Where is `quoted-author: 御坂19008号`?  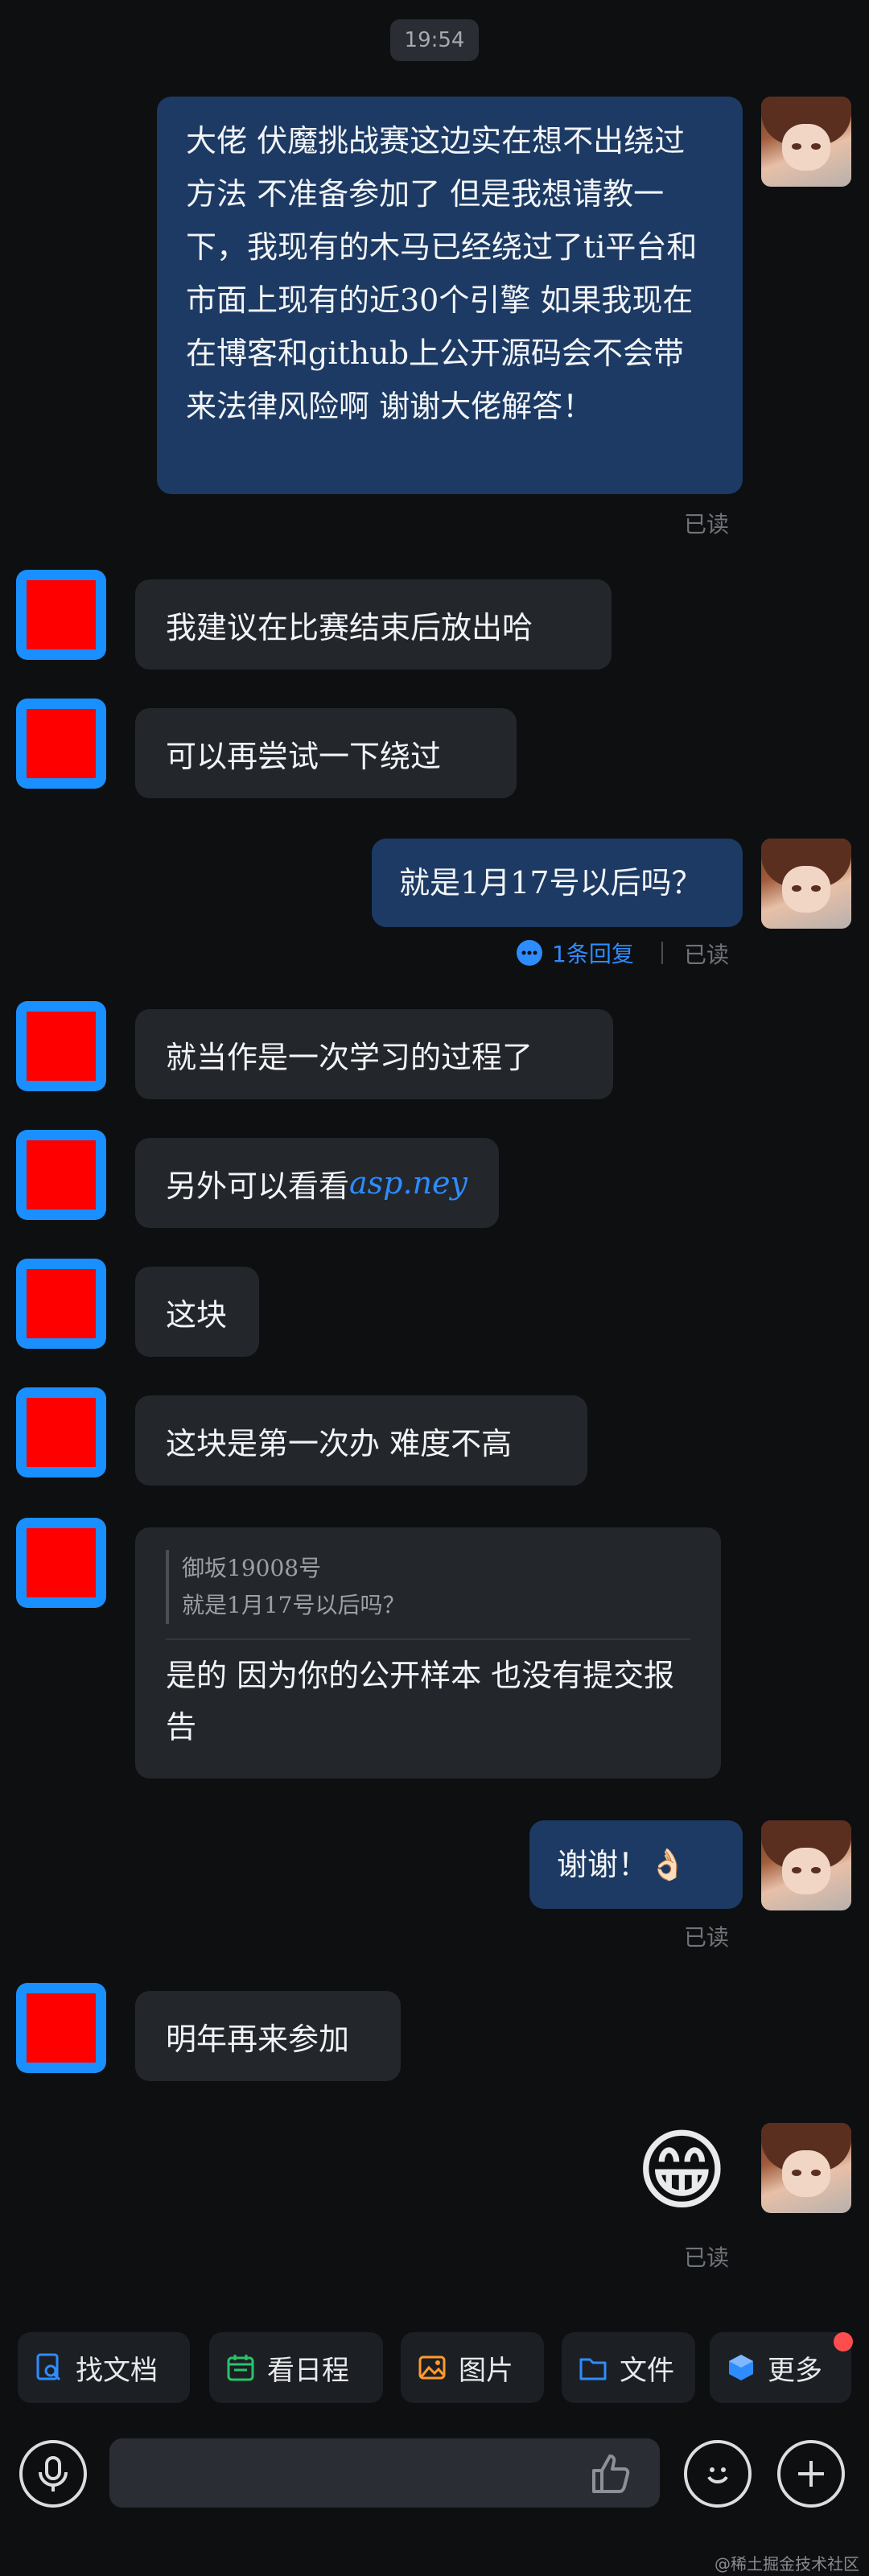 quoted-author: 御坂19008号 is located at coordinates (252, 1568).